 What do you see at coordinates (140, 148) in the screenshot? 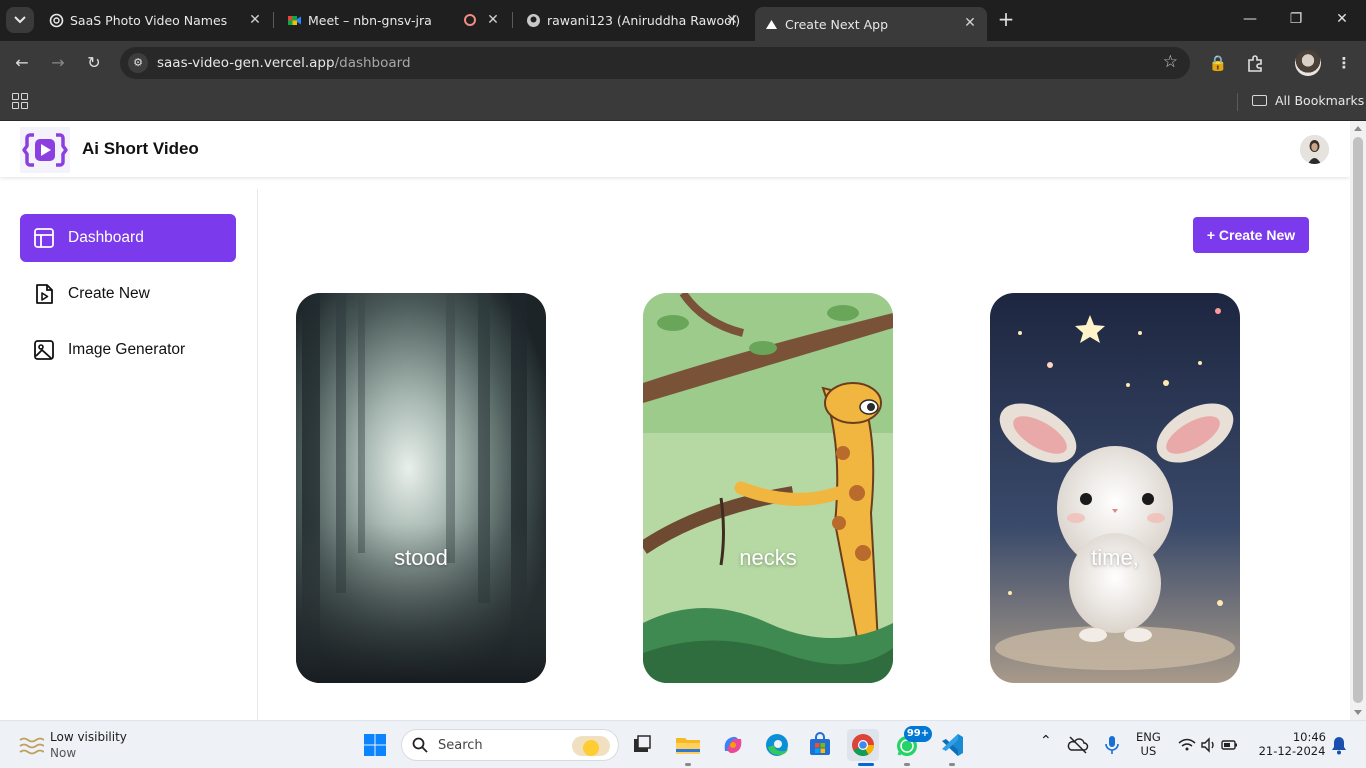
I see `brand-name: Ai Short Video` at bounding box center [140, 148].